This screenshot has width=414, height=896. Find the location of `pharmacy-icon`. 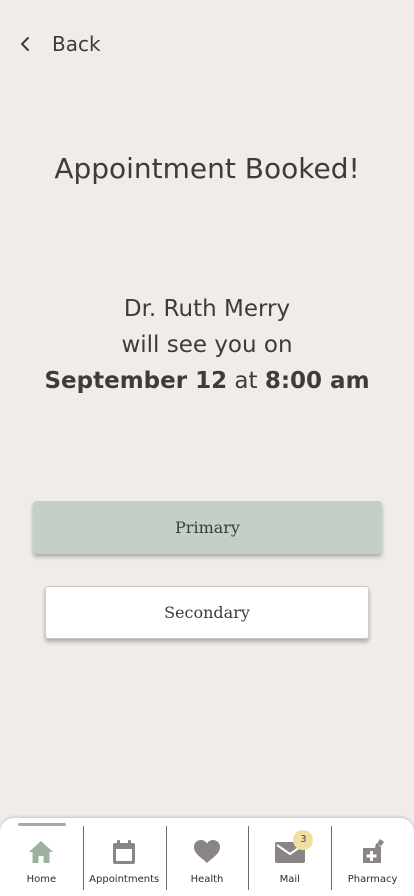

pharmacy-icon is located at coordinates (373, 852).